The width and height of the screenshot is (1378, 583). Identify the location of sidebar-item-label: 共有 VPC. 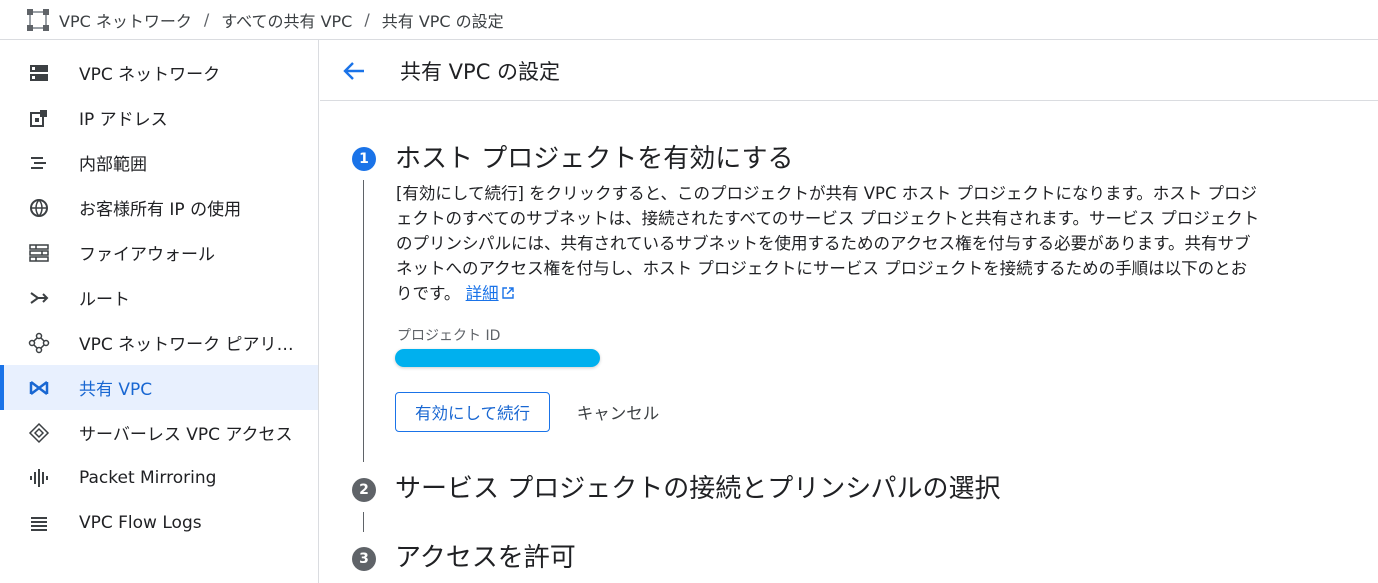
(116, 390).